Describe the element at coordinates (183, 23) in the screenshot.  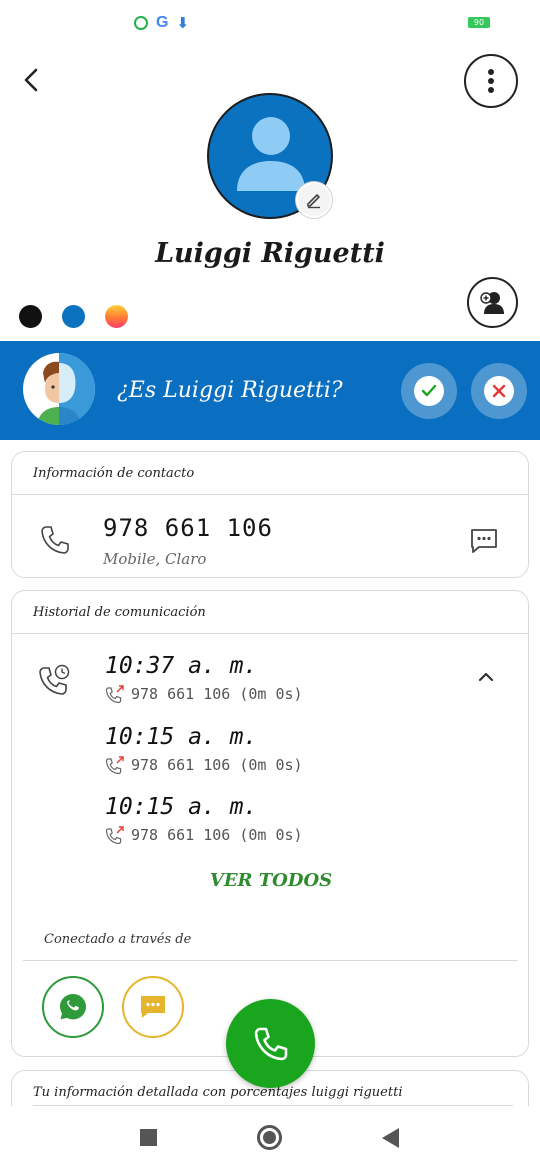
I see `download-icon: ⬇` at that location.